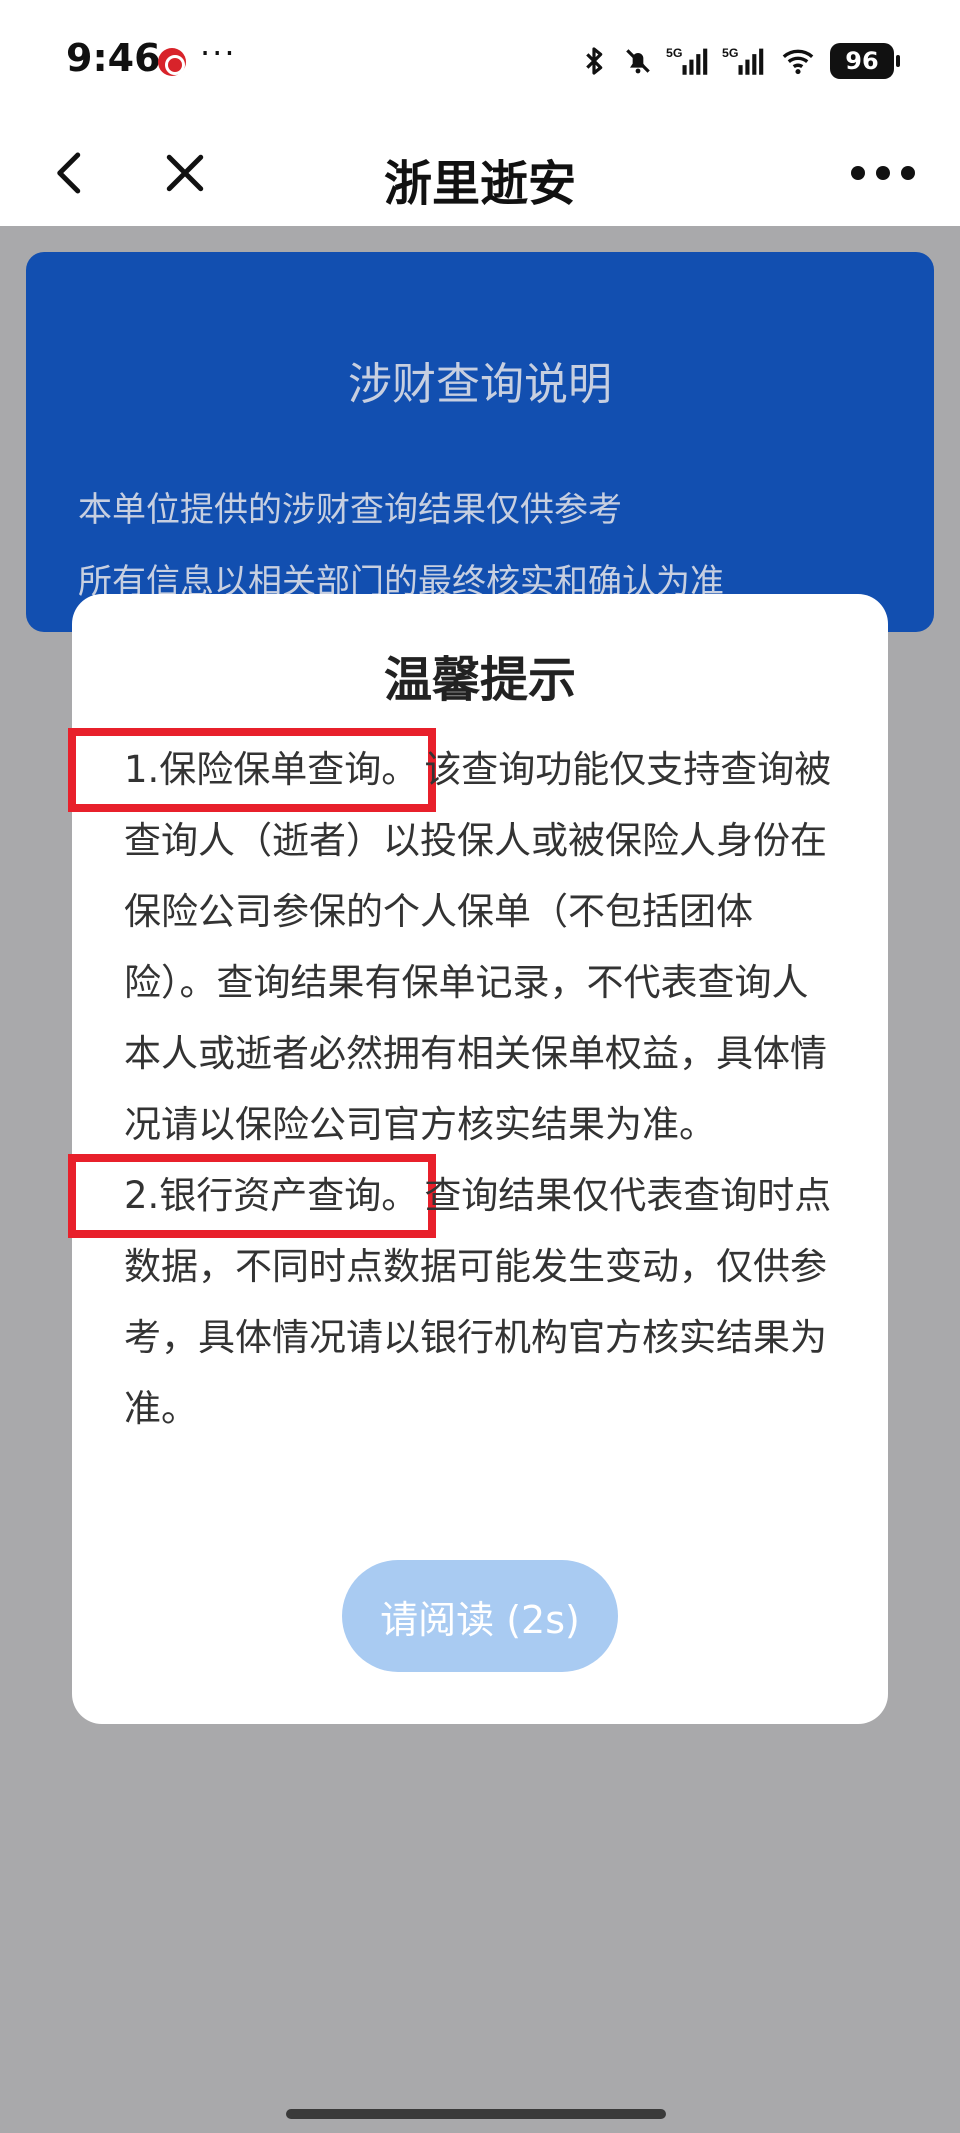  Describe the element at coordinates (480, 60) in the screenshot. I see `status-bar: 9:46 ··· 5G 5G 96` at that location.